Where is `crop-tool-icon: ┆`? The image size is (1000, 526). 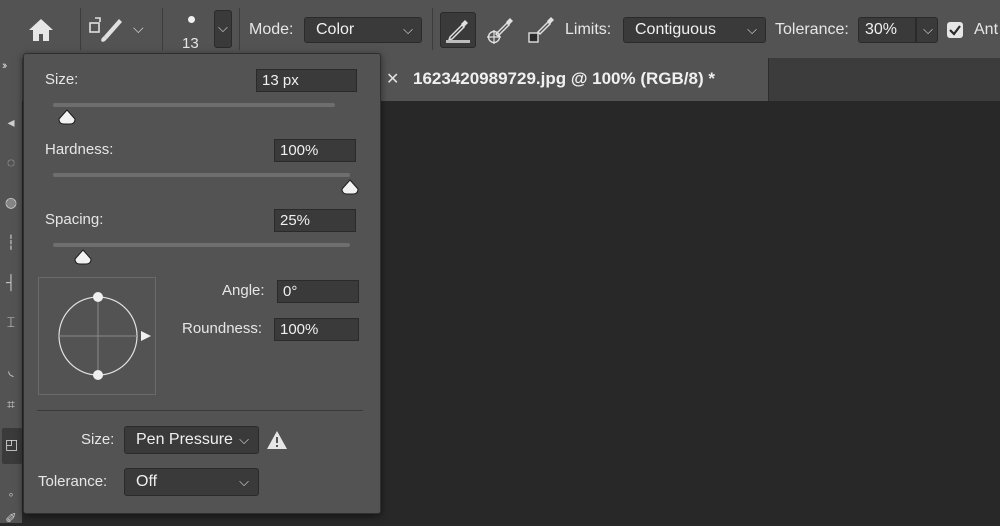 crop-tool-icon: ┆ is located at coordinates (11, 242).